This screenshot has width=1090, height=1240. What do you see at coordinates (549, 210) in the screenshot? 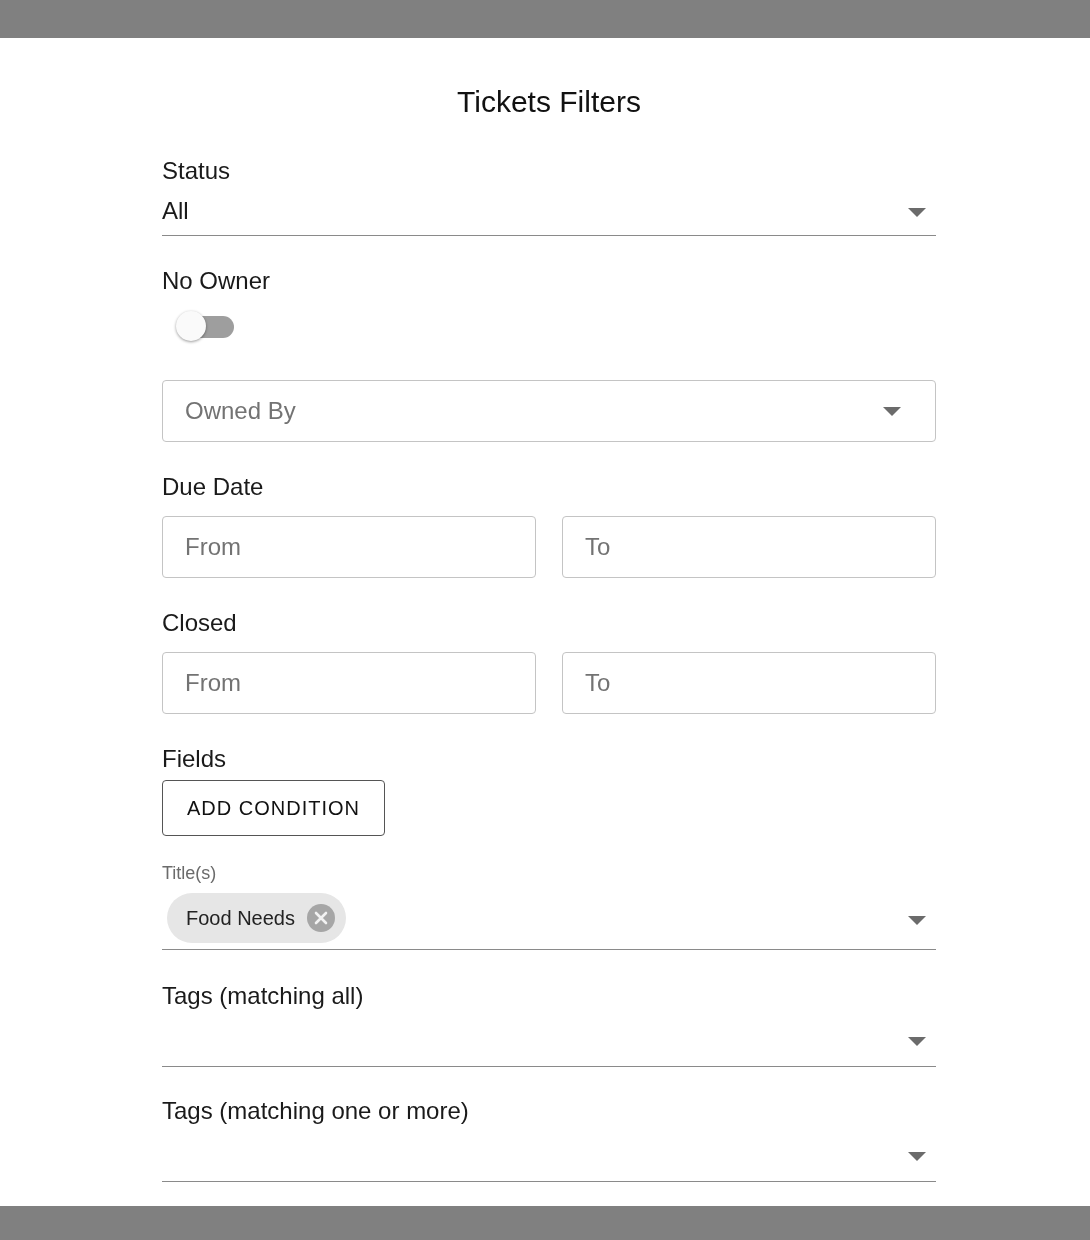
I see `status-select: All` at bounding box center [549, 210].